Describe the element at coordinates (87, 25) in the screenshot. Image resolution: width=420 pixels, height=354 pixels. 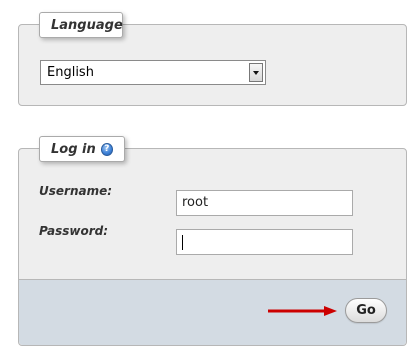
I see `language-legend-text: Language` at that location.